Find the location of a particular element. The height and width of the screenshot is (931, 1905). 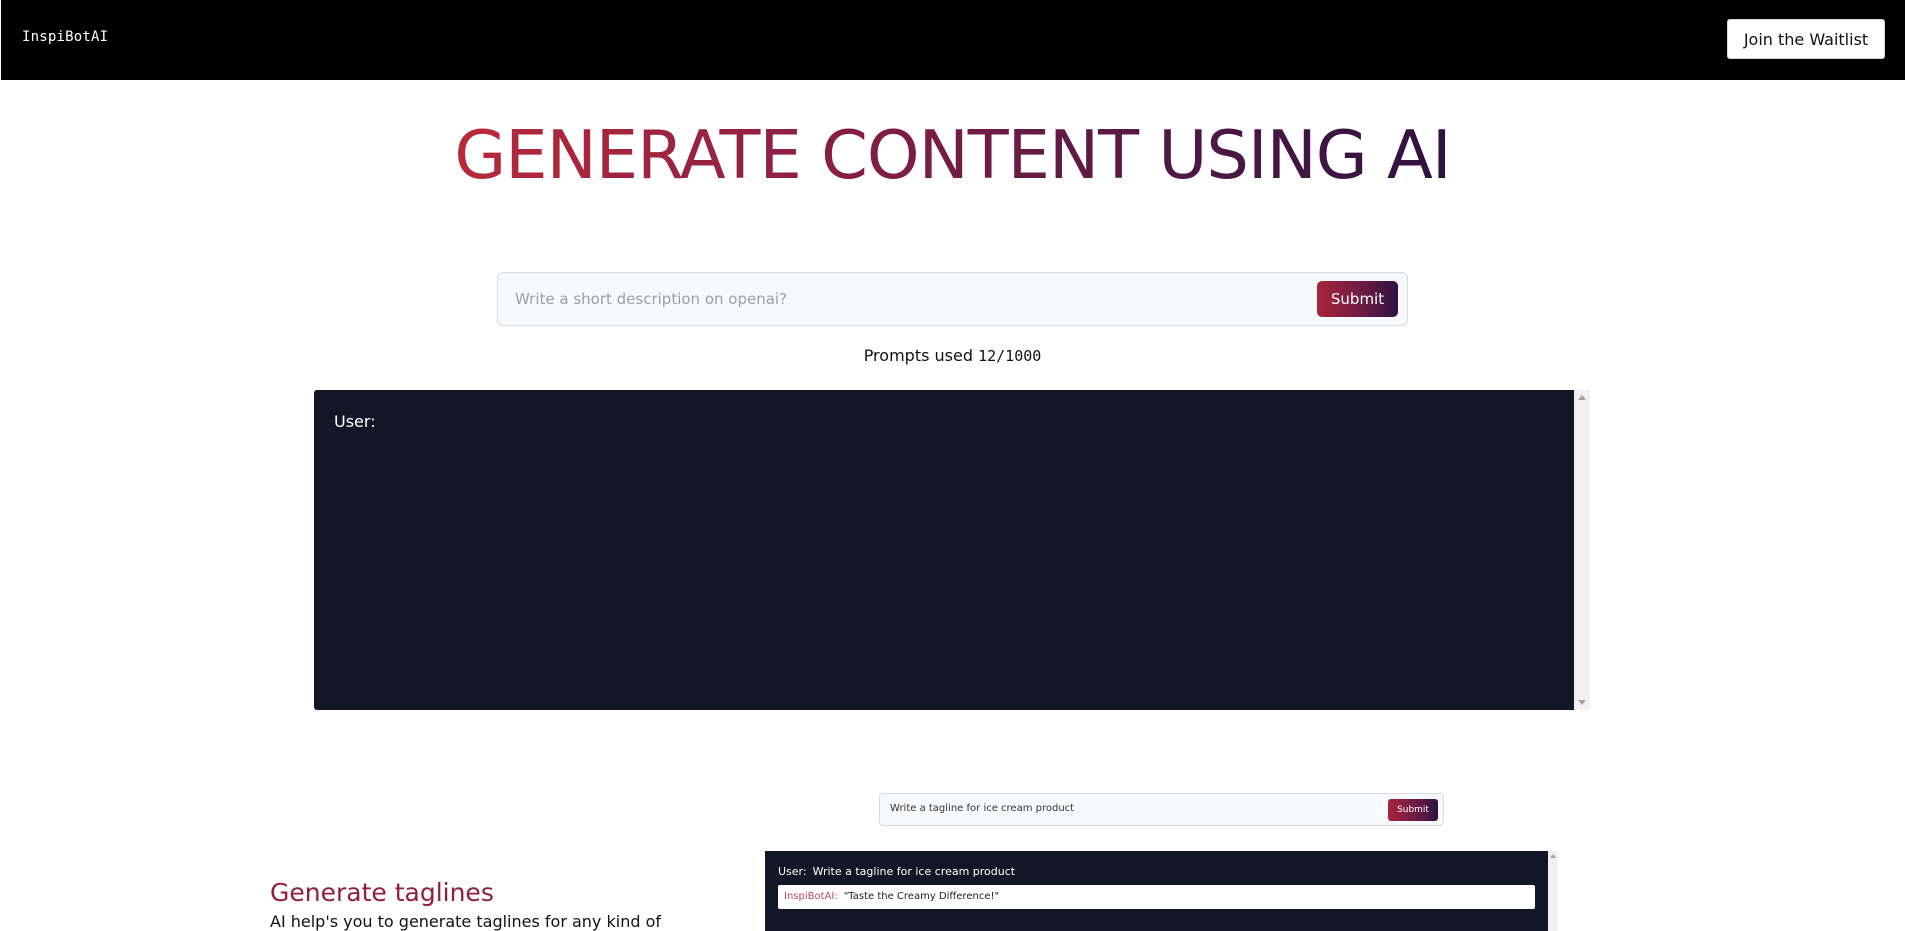

page-title-text: GENERATE CONTENT USING AI is located at coordinates (952, 155).